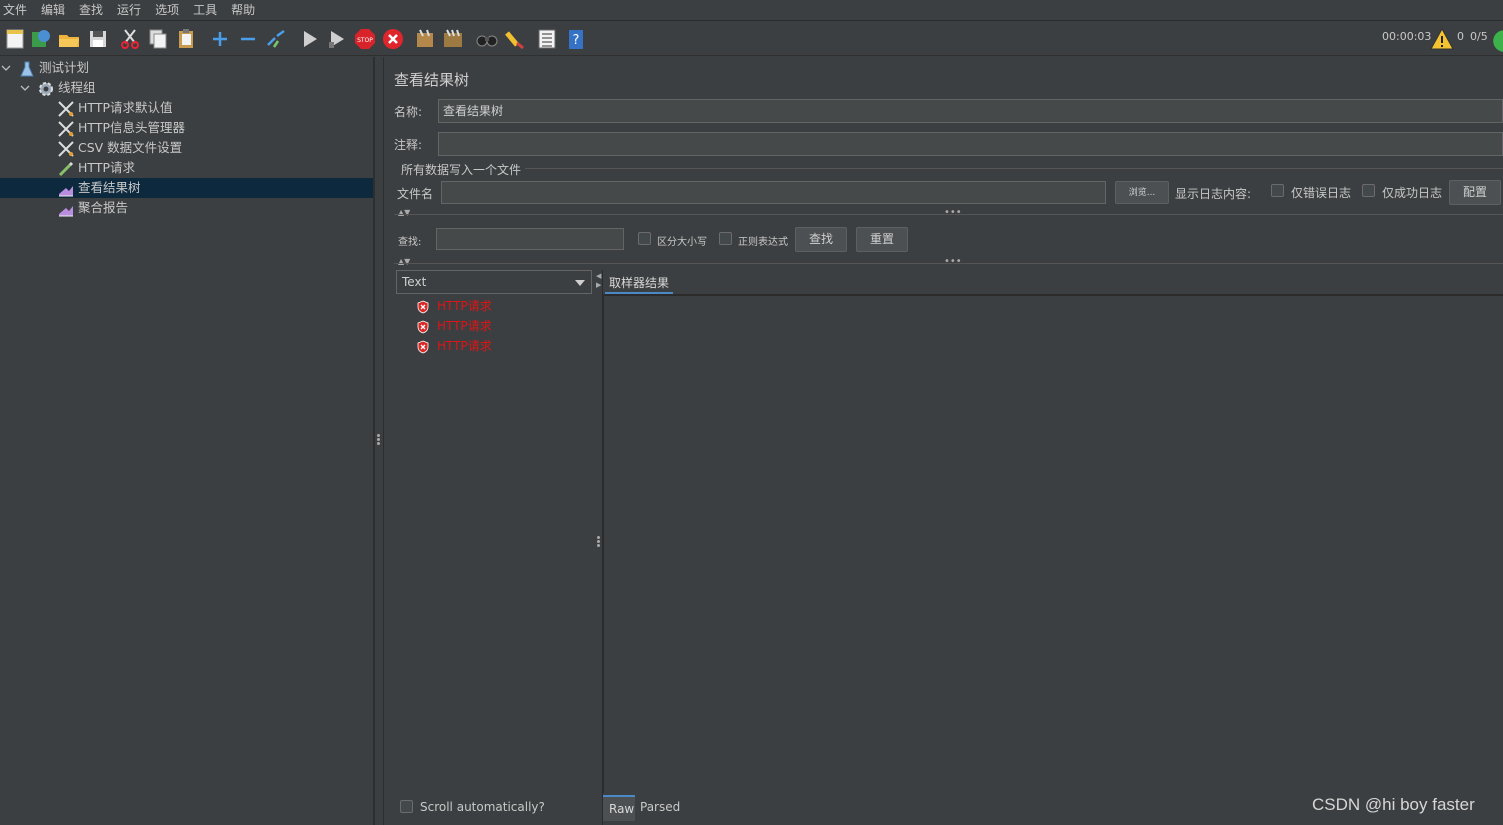 The width and height of the screenshot is (1503, 825). Describe the element at coordinates (530, 239) in the screenshot. I see `search-input` at that location.